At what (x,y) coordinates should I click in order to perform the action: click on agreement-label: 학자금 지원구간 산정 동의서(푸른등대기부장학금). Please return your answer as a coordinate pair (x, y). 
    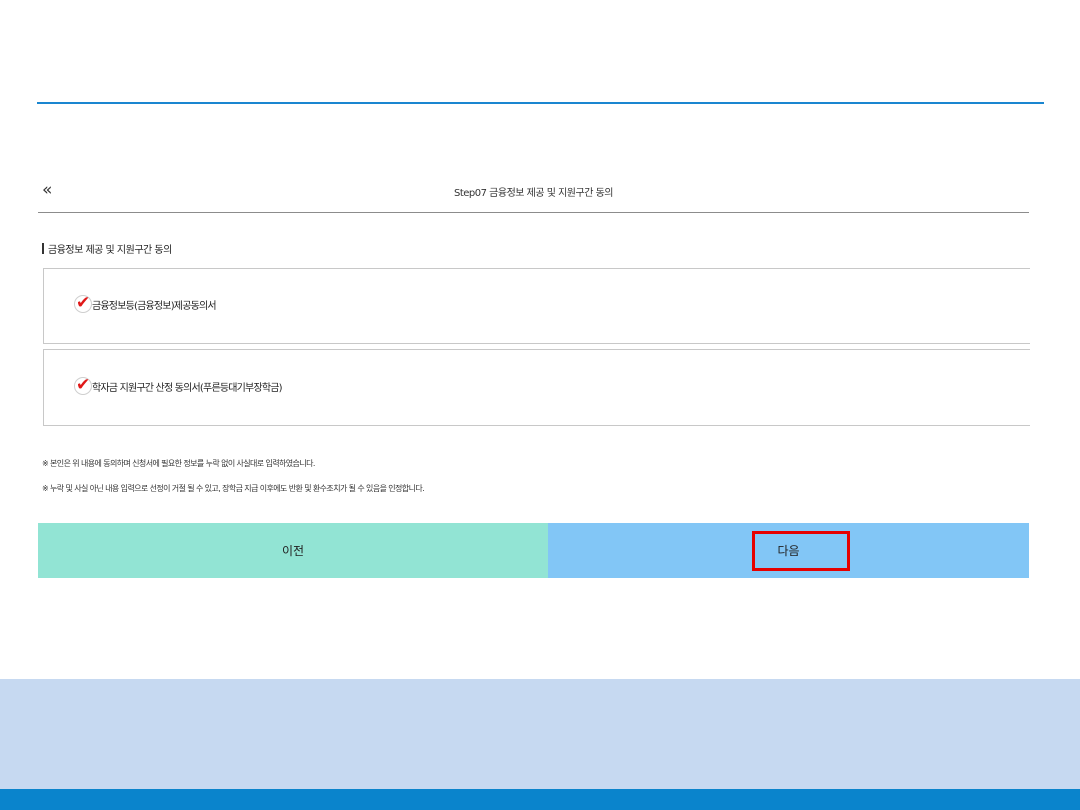
    Looking at the image, I should click on (187, 386).